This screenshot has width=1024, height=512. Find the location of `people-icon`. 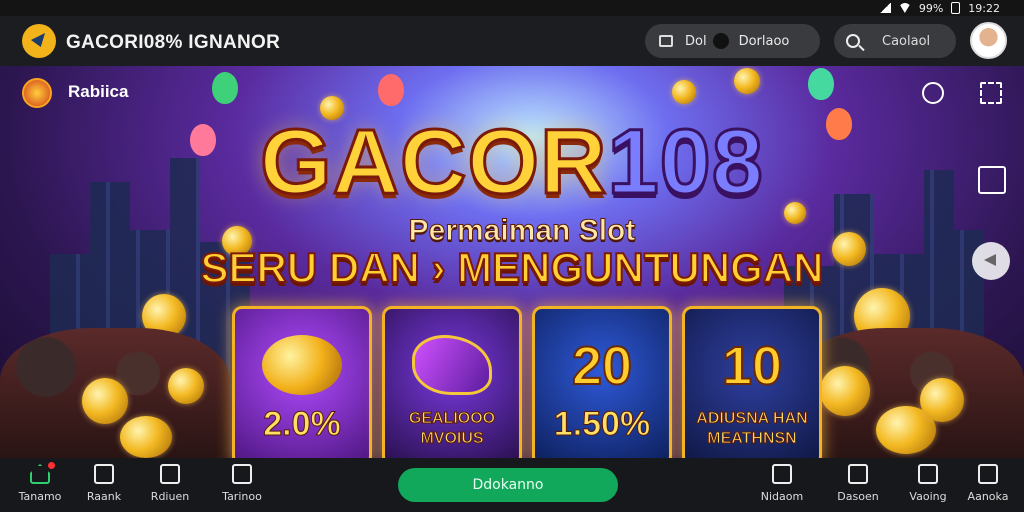

people-icon is located at coordinates (170, 474).